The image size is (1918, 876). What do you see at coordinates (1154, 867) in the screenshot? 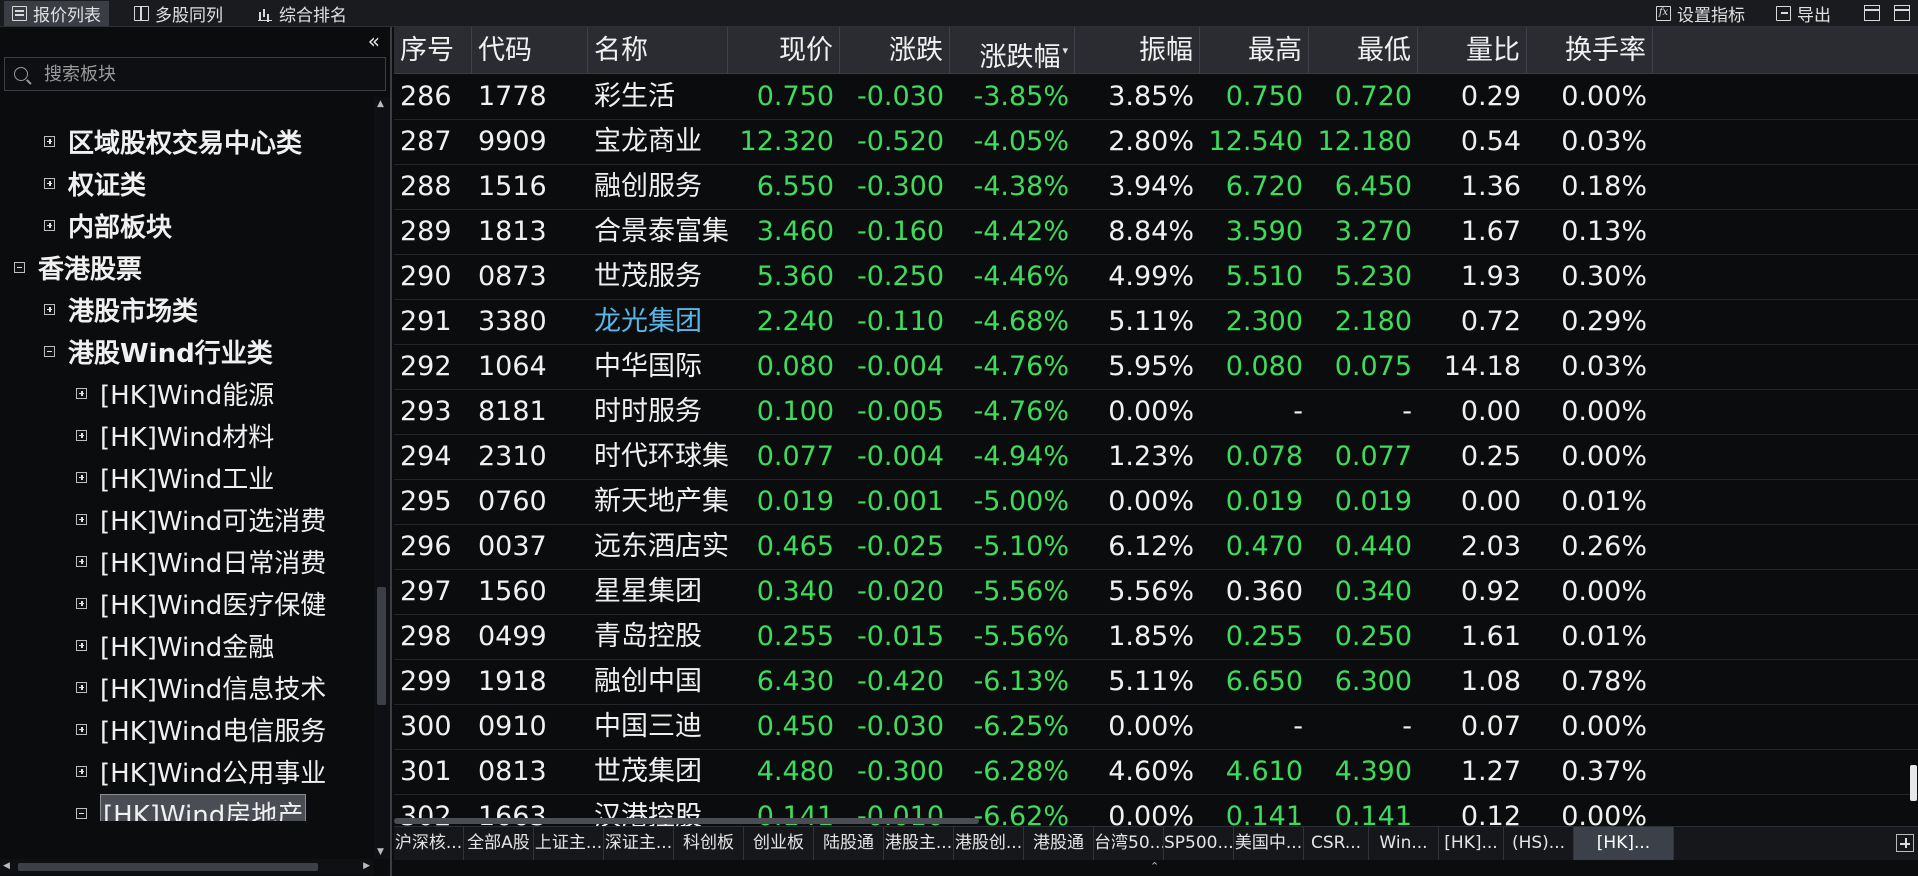
I see `expand-up-icon: ⌃` at bounding box center [1154, 867].